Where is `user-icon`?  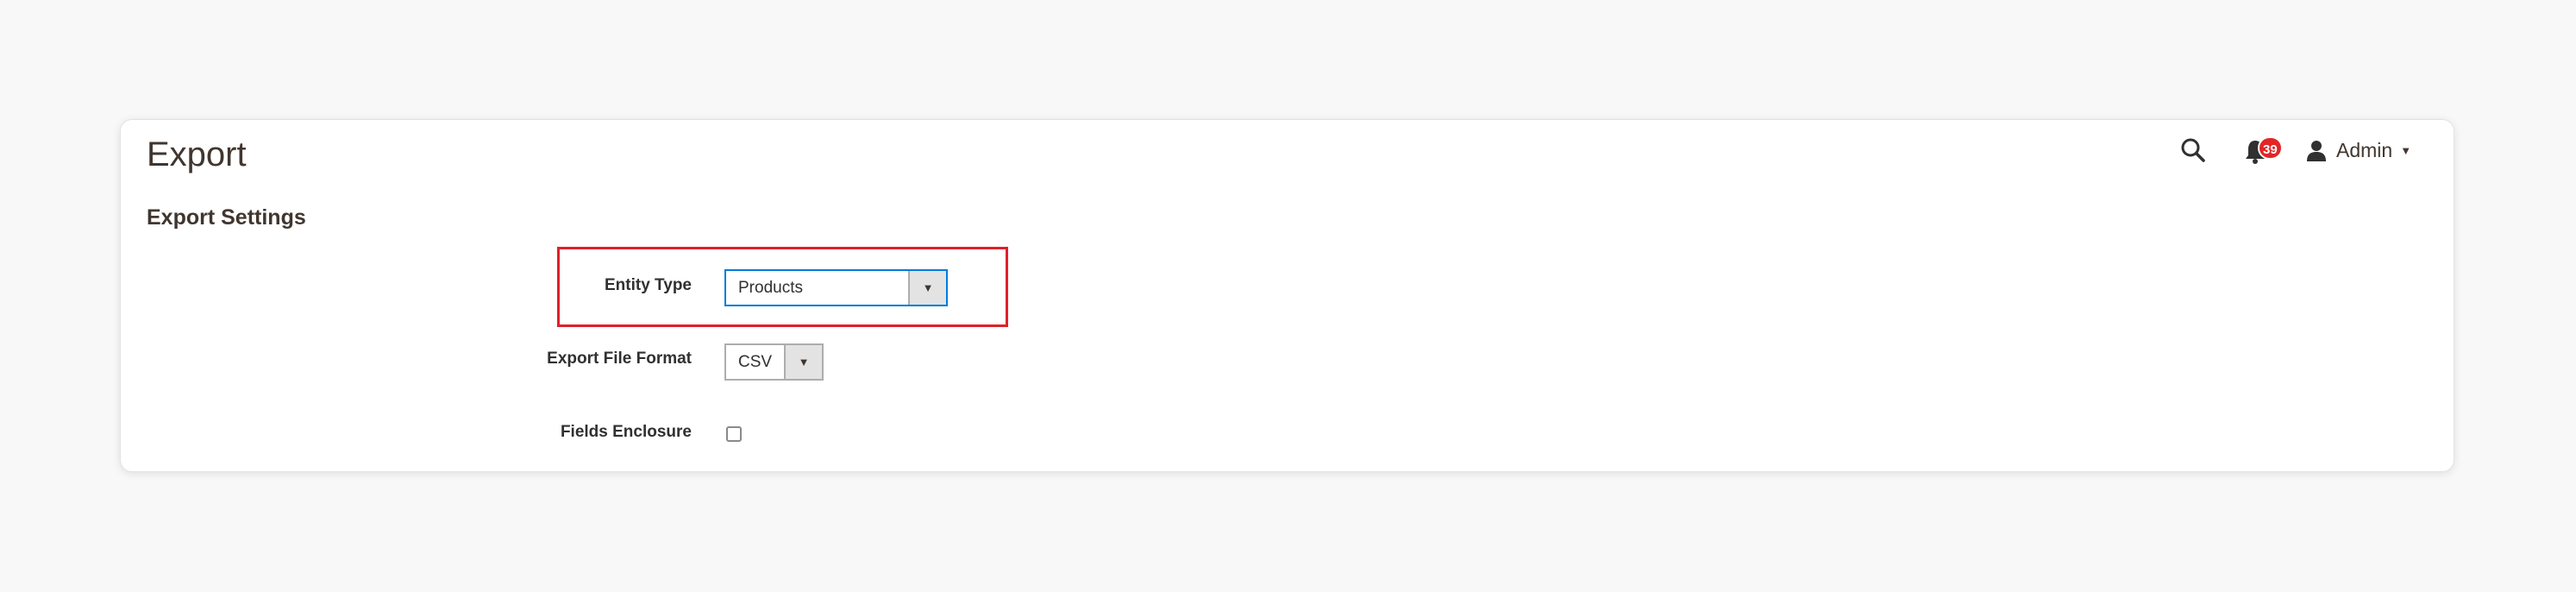
user-icon is located at coordinates (2316, 151).